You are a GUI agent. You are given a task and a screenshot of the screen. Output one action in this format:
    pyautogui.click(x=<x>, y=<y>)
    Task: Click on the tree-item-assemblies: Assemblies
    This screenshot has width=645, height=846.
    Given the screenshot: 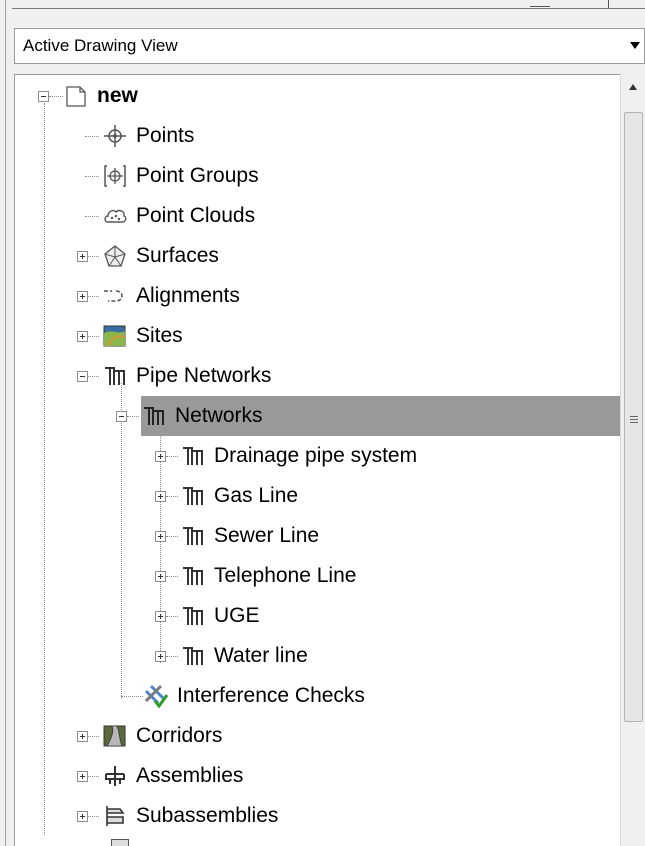 What is the action you would take?
    pyautogui.click(x=172, y=776)
    